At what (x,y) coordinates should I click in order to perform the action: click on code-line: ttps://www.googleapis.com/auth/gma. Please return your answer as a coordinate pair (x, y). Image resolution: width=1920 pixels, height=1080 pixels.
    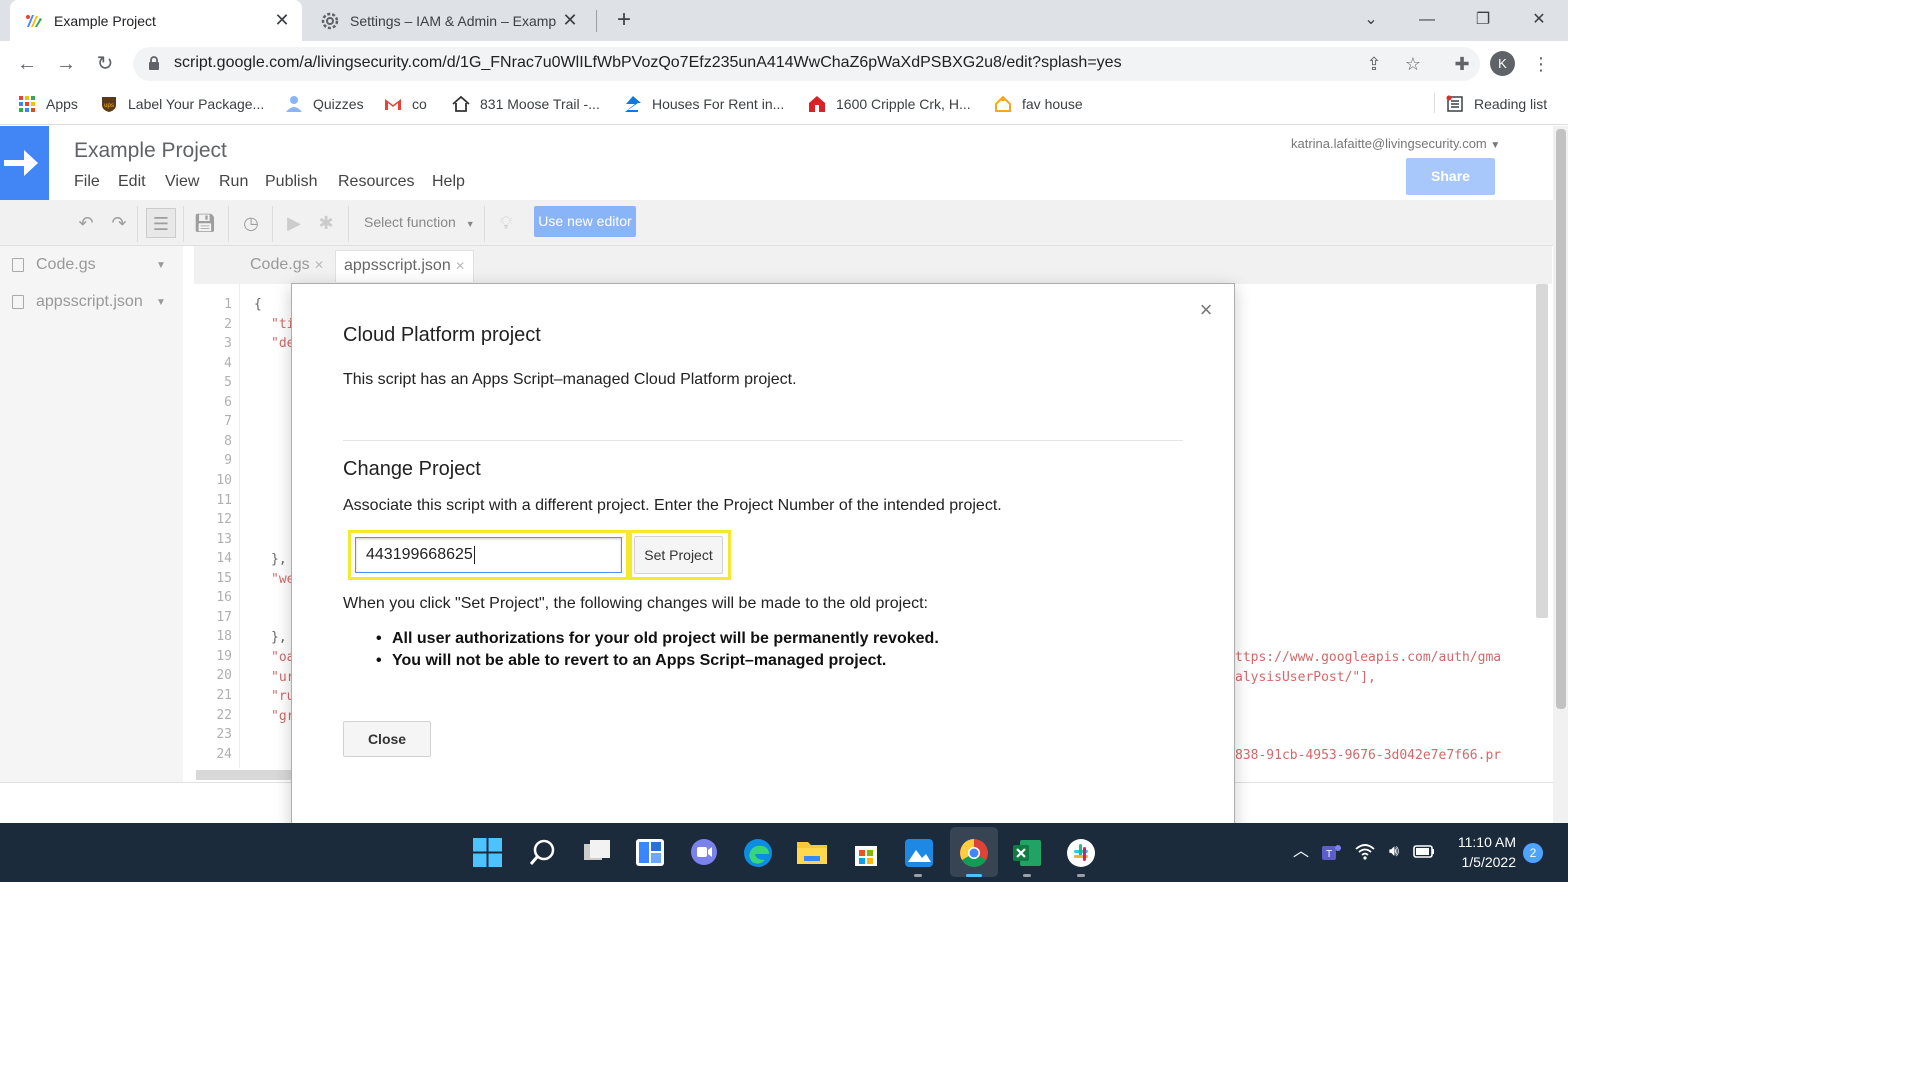
    Looking at the image, I should click on (1368, 657).